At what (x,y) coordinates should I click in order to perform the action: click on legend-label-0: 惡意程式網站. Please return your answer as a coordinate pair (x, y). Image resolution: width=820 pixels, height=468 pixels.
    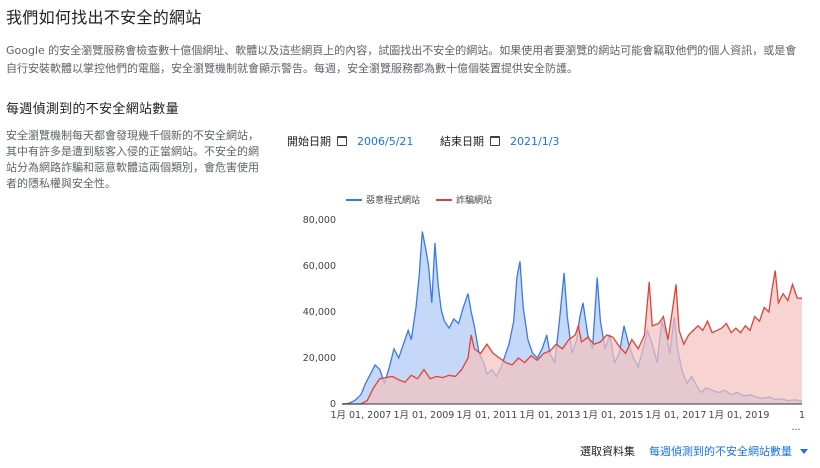
    Looking at the image, I should click on (393, 200).